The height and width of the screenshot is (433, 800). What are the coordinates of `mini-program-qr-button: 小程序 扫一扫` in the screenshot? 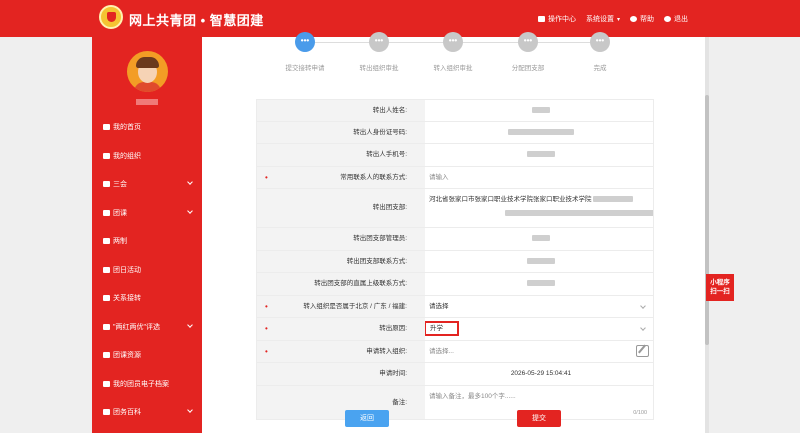 It's located at (720, 287).